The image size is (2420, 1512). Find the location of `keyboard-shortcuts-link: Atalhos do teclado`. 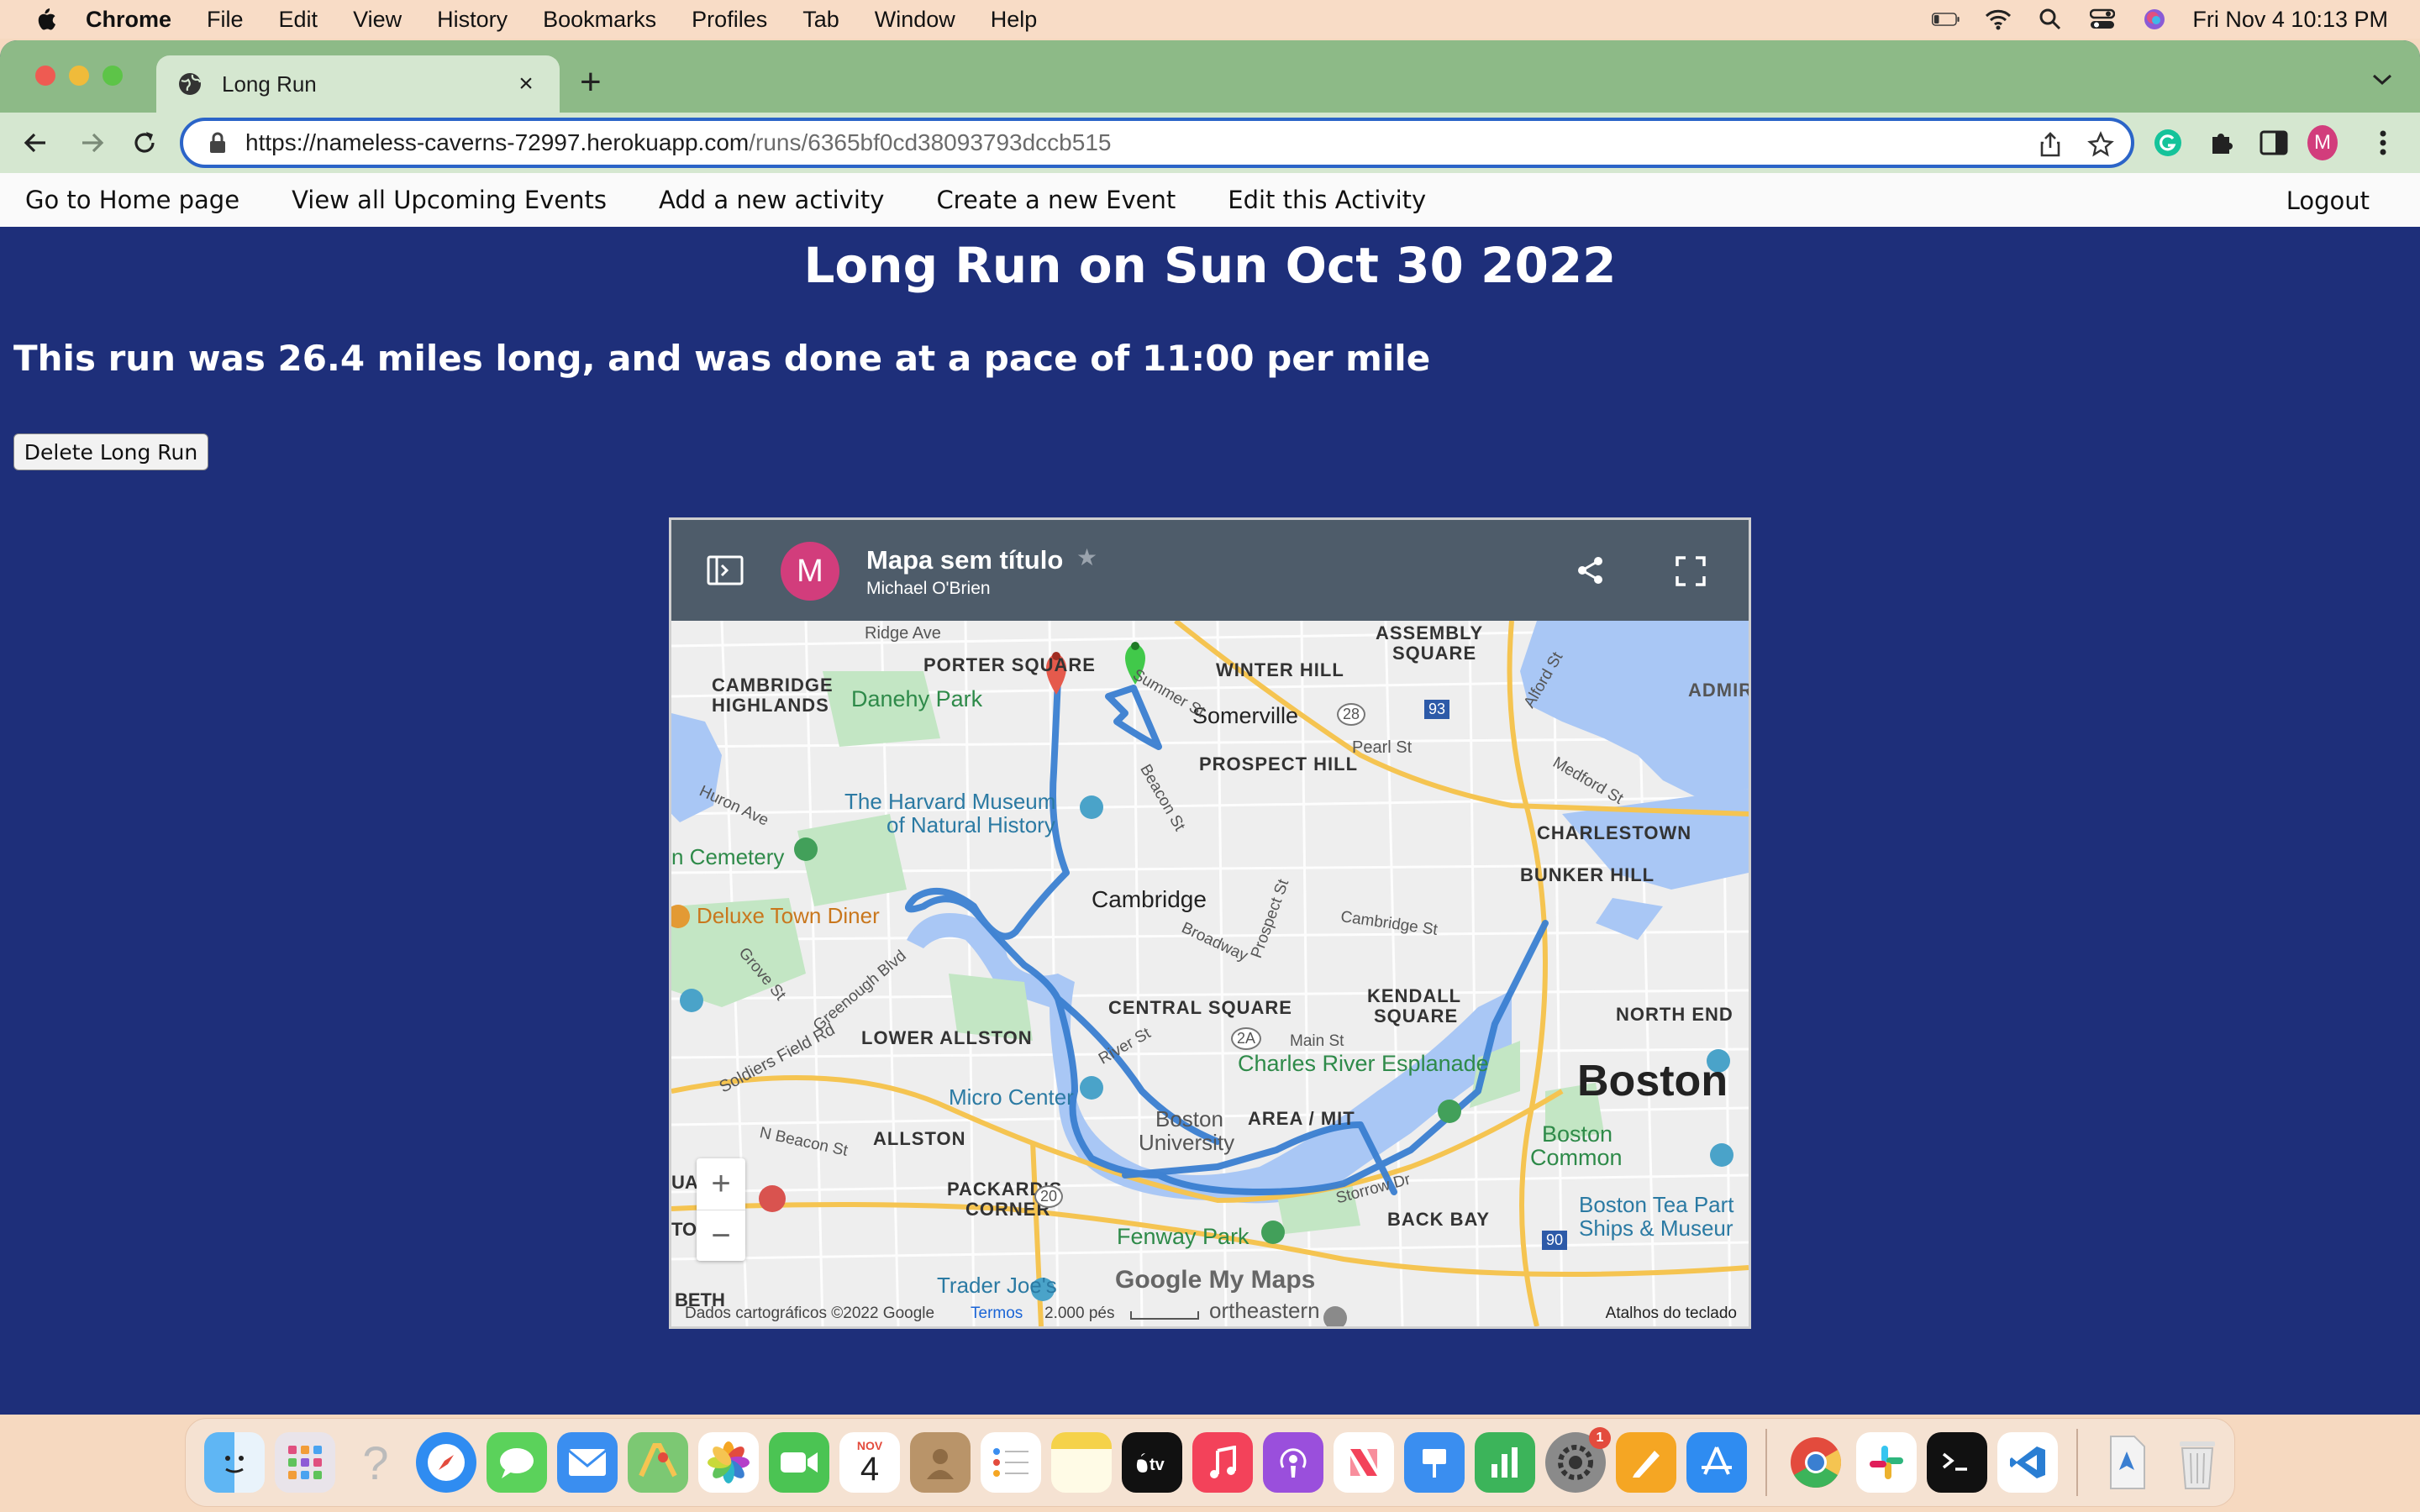

keyboard-shortcuts-link: Atalhos do teclado is located at coordinates (1671, 1314).